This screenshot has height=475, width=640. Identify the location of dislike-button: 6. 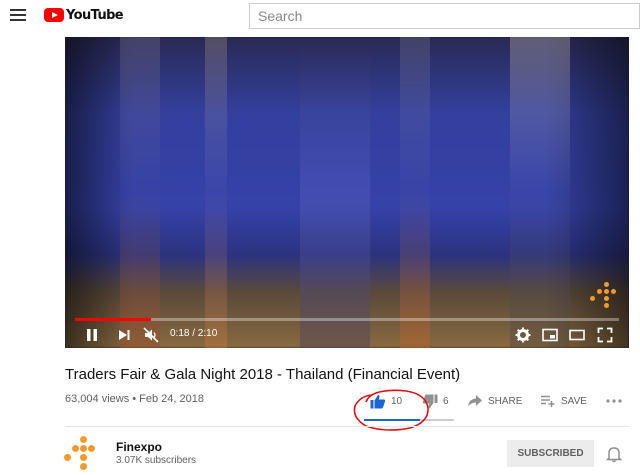
(435, 401).